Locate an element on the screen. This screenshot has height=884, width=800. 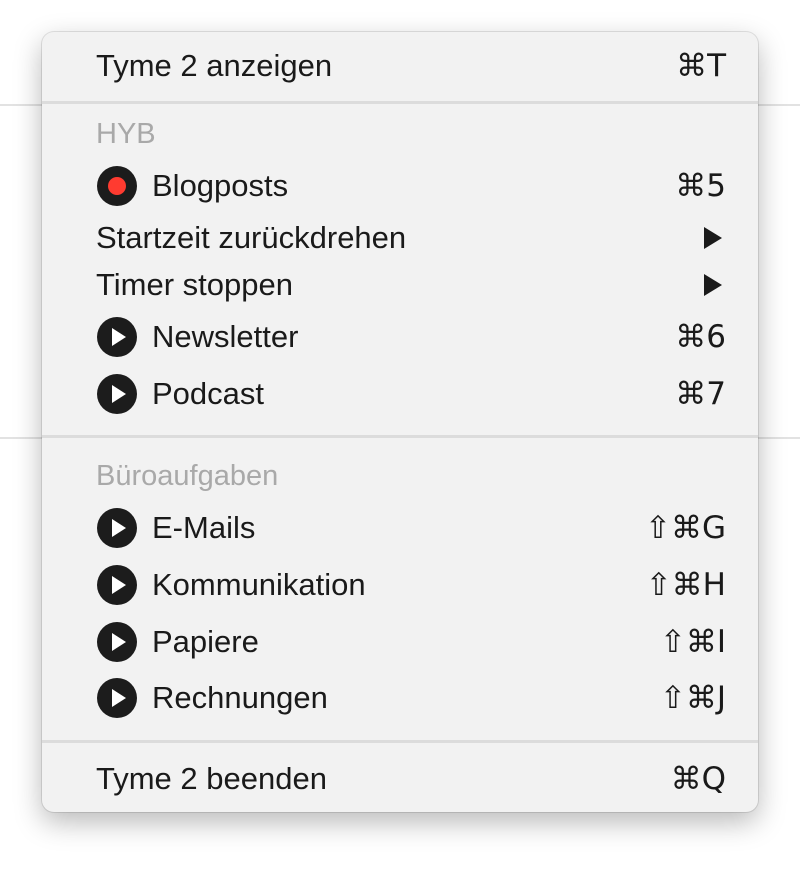
menu-item-newsletter: Newsletter ⌘6 is located at coordinates (400, 337).